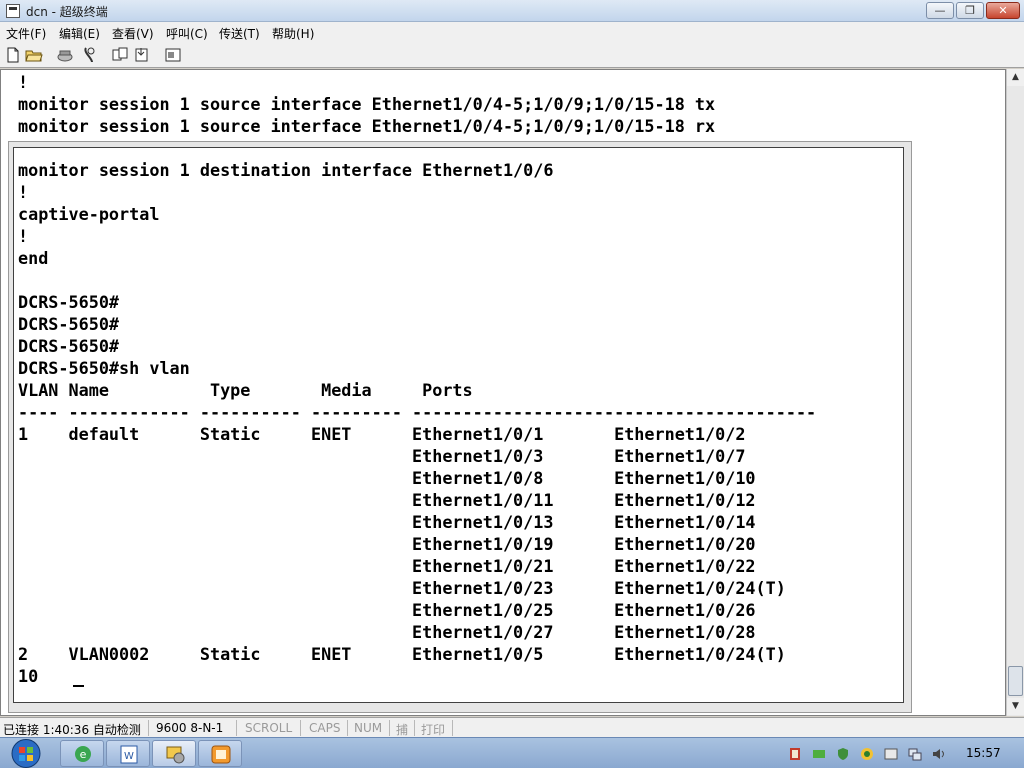  What do you see at coordinates (795, 754) in the screenshot?
I see `network-adapter-icon` at bounding box center [795, 754].